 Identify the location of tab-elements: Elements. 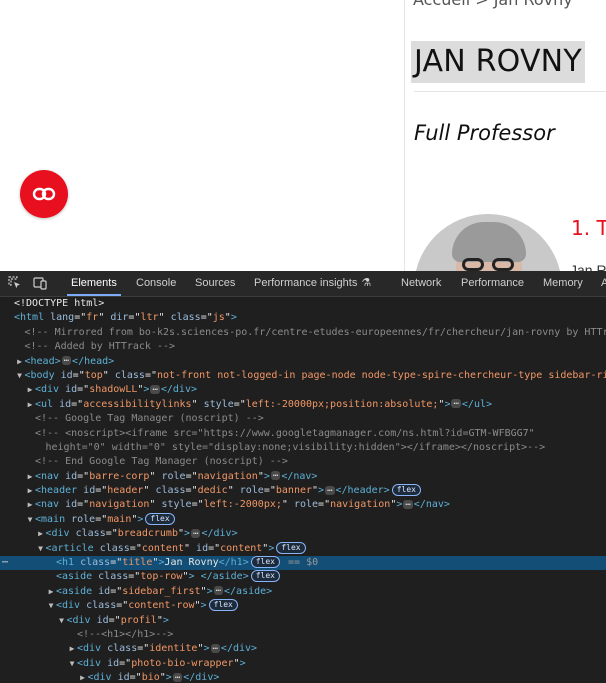
(94, 283).